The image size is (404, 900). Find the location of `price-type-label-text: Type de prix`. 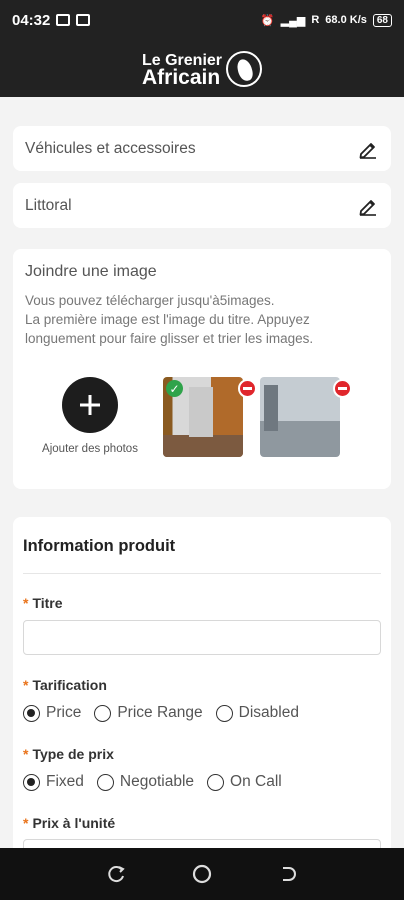

price-type-label-text: Type de prix is located at coordinates (73, 754).